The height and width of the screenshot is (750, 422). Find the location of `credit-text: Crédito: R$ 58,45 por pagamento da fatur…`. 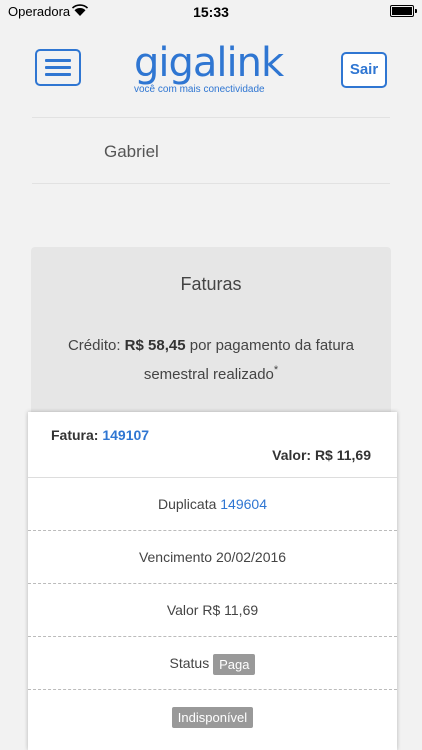

credit-text: Crédito: R$ 58,45 por pagamento da fatur… is located at coordinates (211, 360).